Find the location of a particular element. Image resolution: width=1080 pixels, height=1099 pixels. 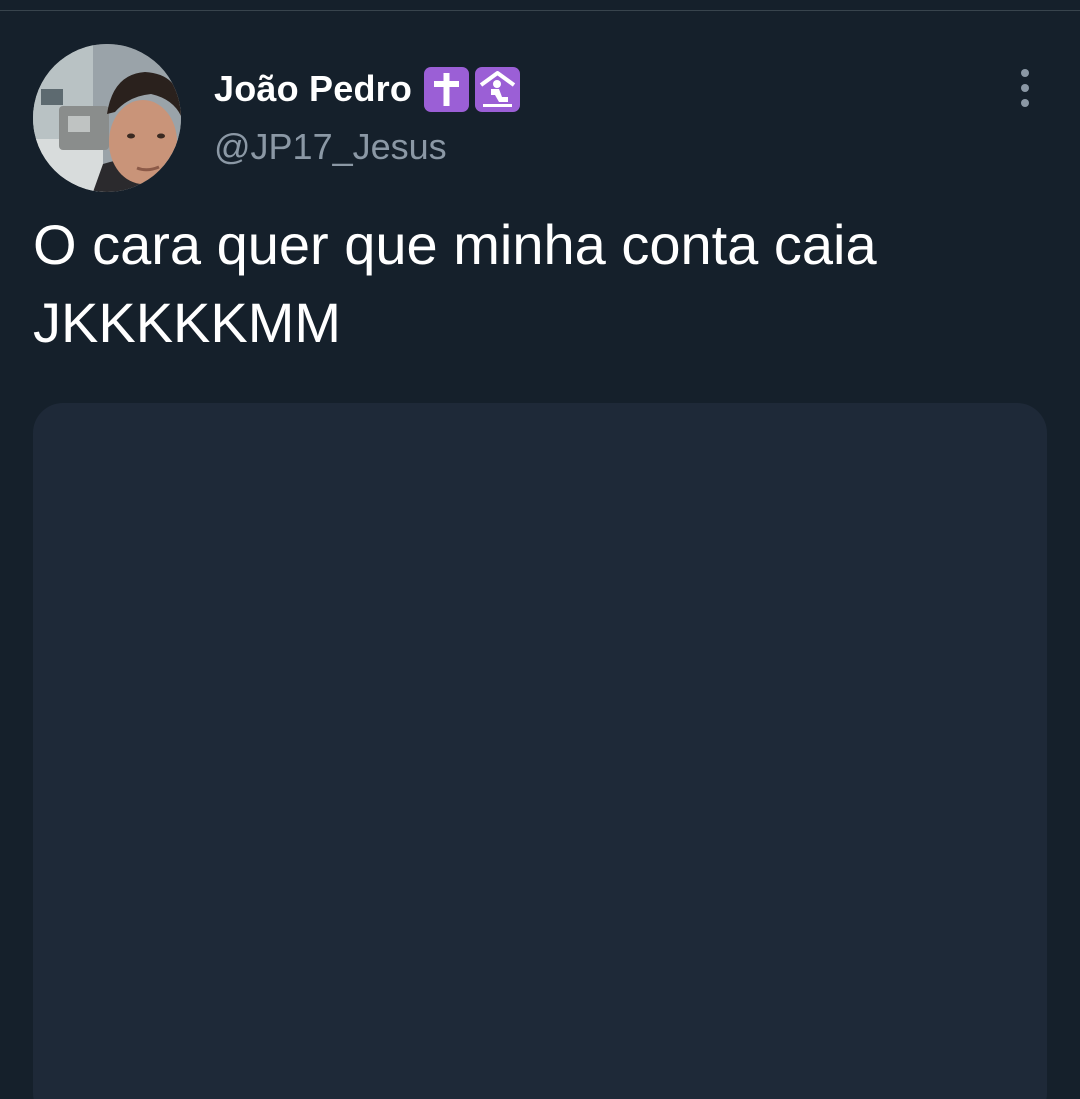

latin-cross-icon is located at coordinates (447, 89).